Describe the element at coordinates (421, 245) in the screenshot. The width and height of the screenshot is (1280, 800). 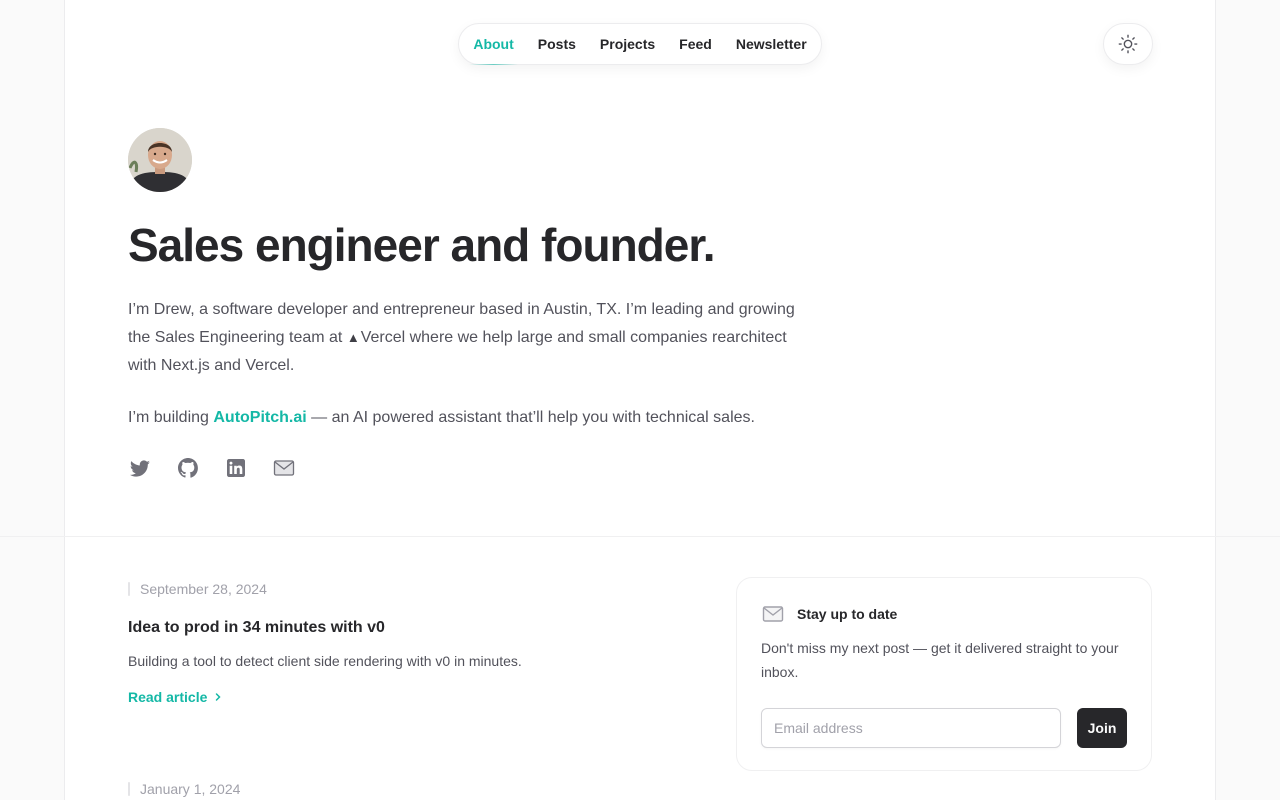
I see `page-title: Sales engineer and founder.` at that location.